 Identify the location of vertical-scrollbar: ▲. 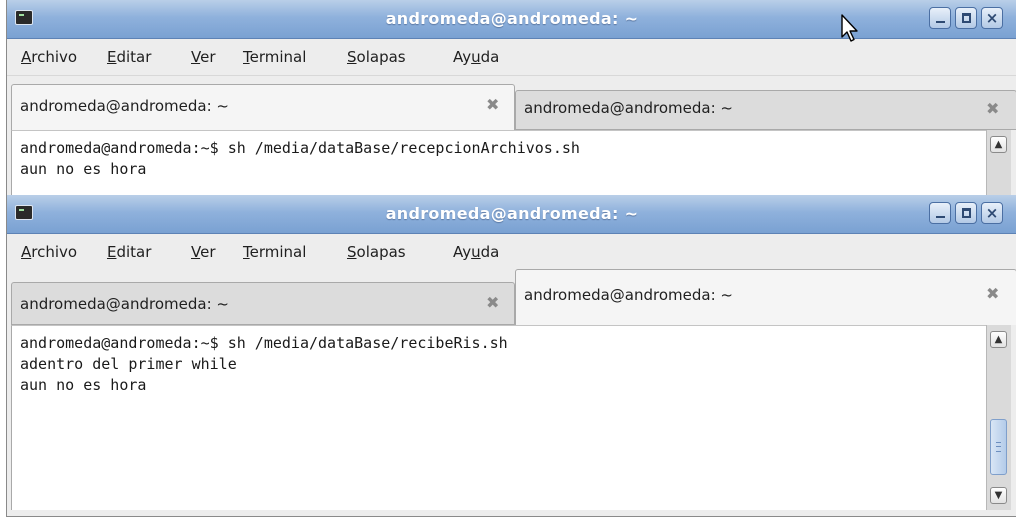
(998, 163).